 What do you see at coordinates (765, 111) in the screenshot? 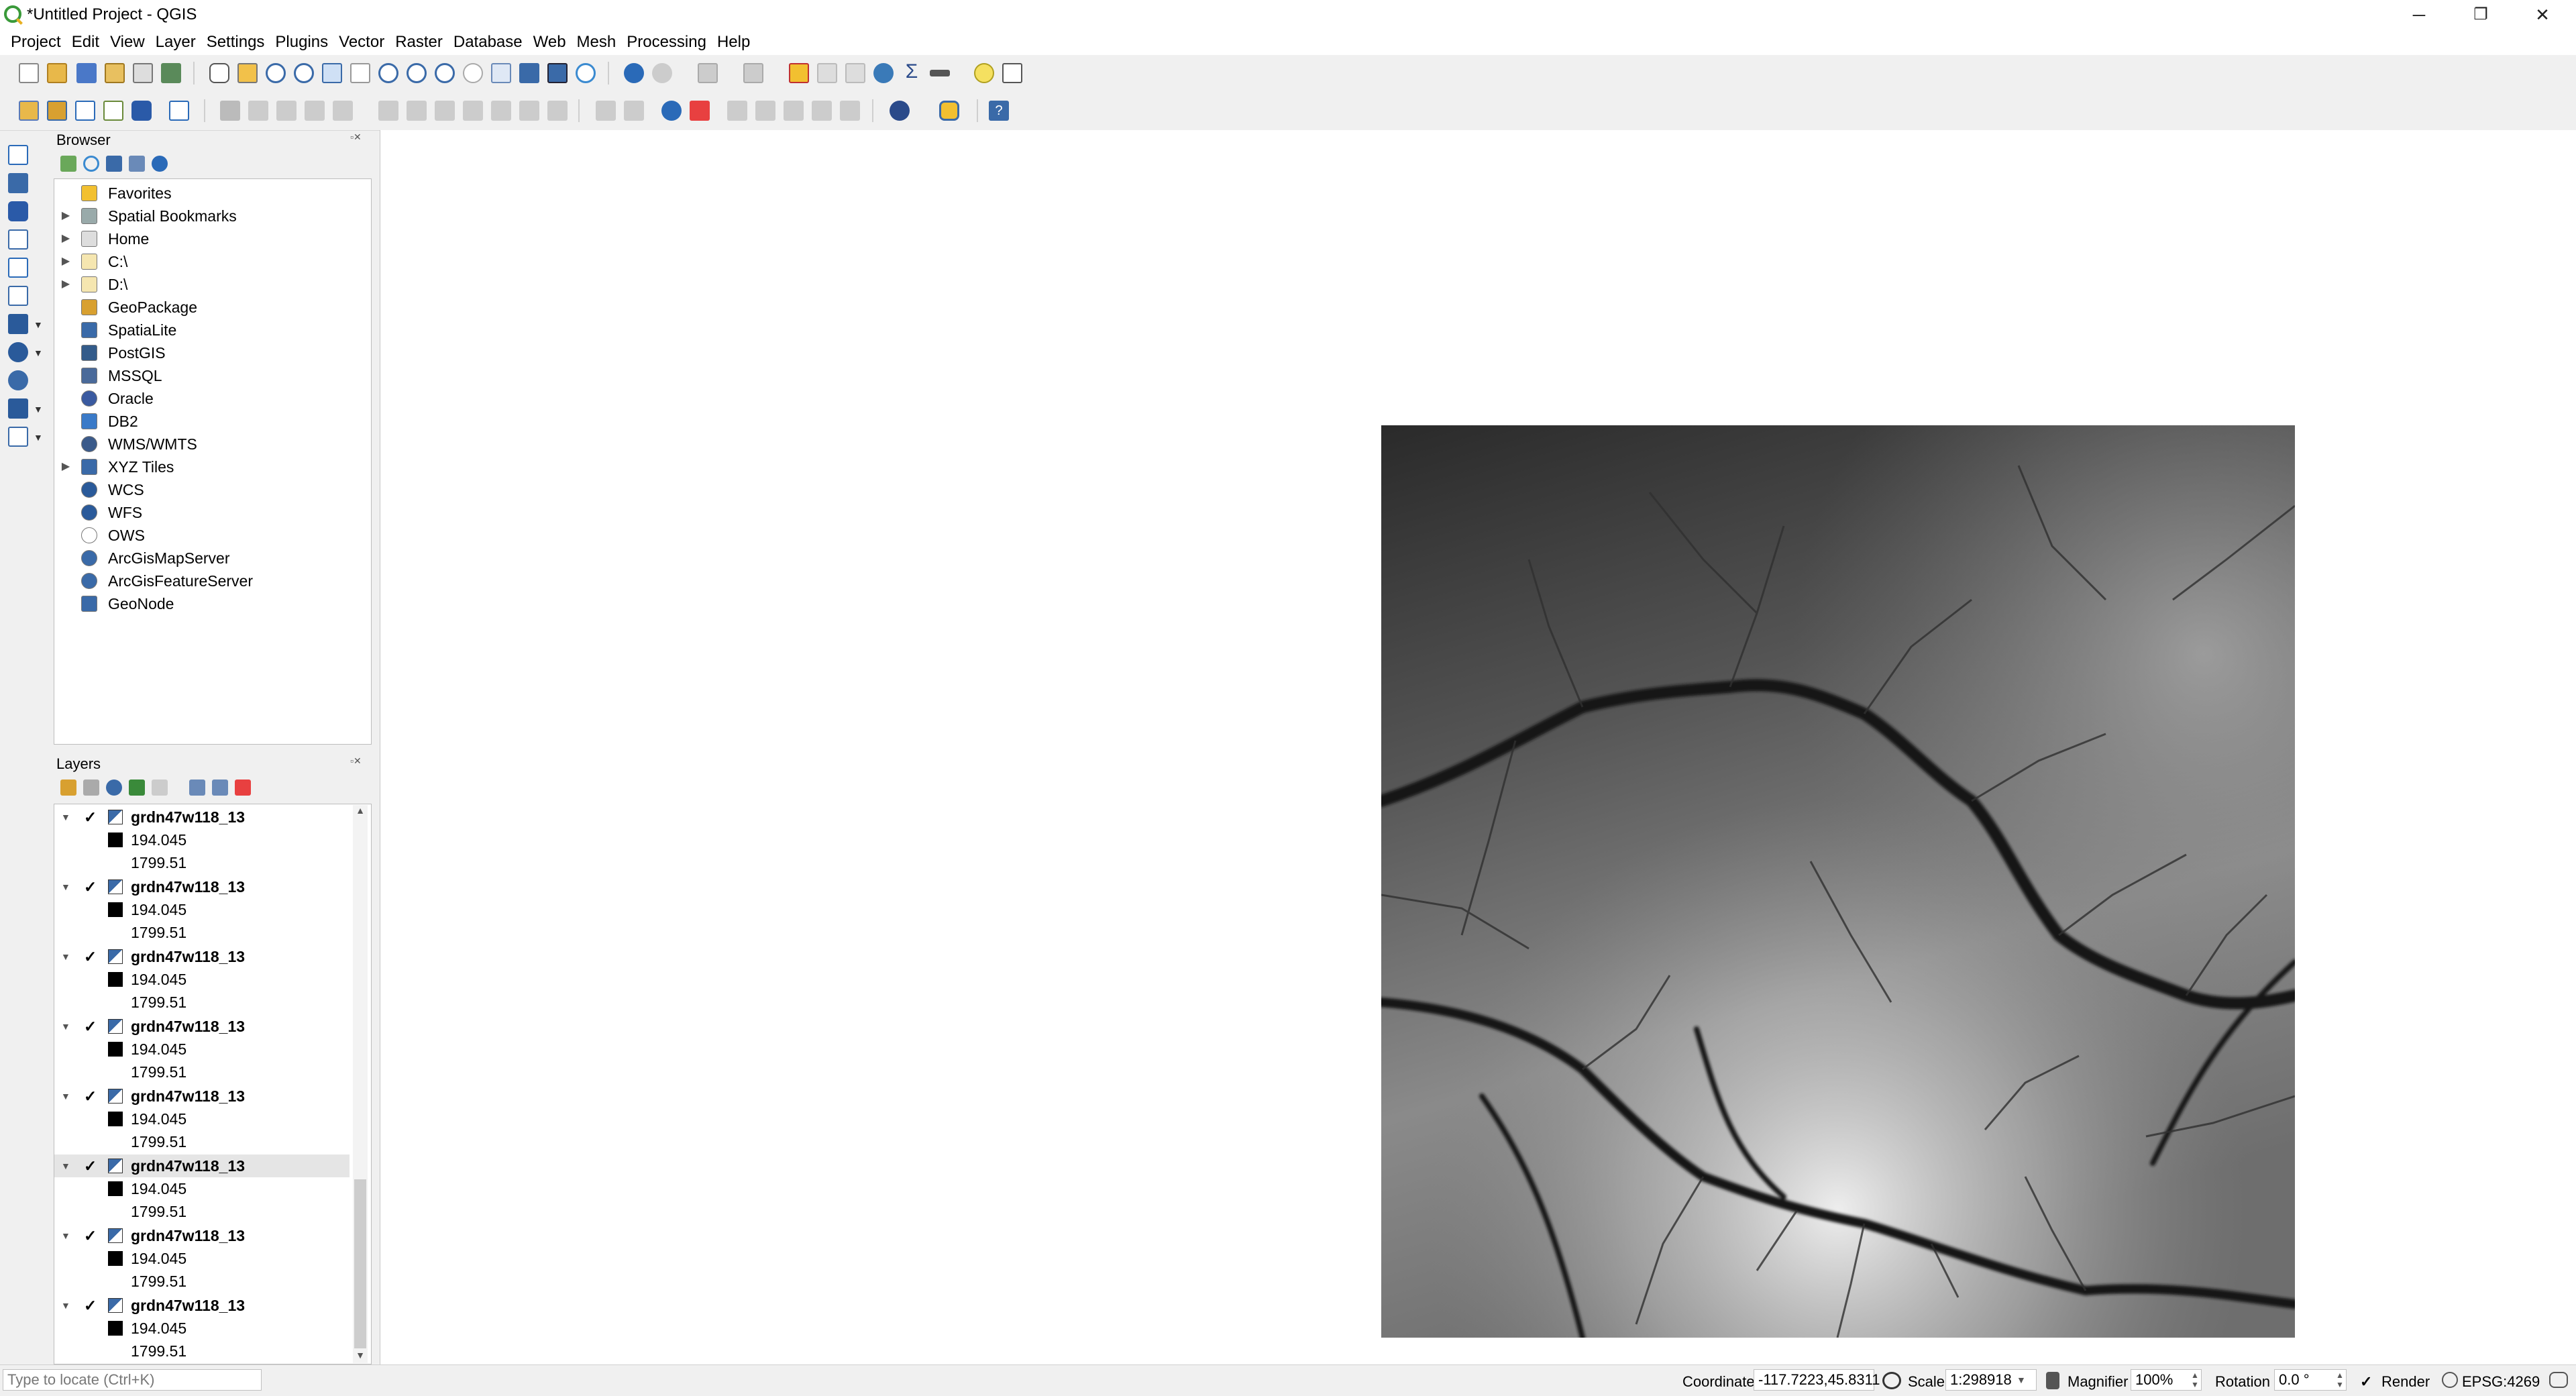
I see `rotate-label-icon` at bounding box center [765, 111].